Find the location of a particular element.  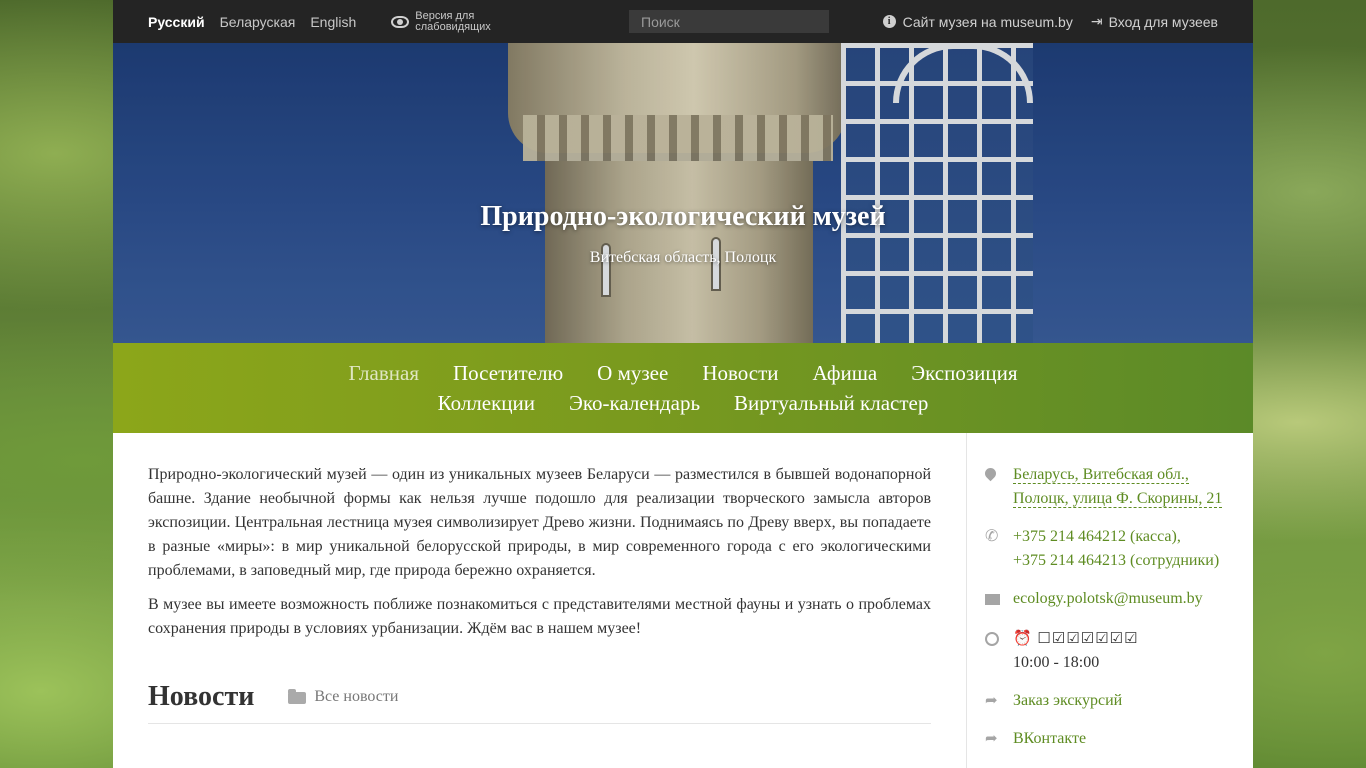

address-line-1: Беларусь, Витебская обл., is located at coordinates (1101, 475).